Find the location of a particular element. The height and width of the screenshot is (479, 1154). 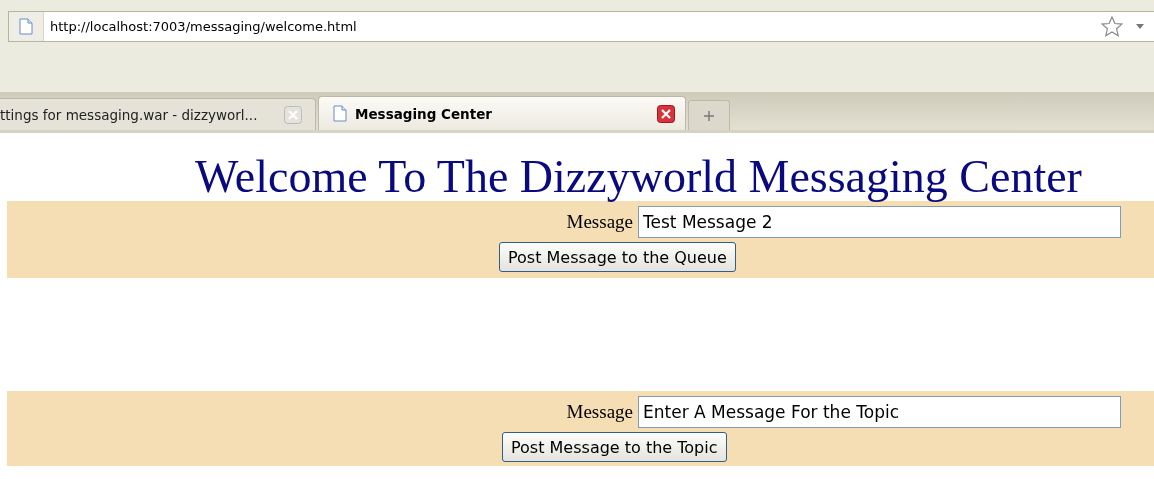

message-field: Test Message 2 is located at coordinates (879, 222).